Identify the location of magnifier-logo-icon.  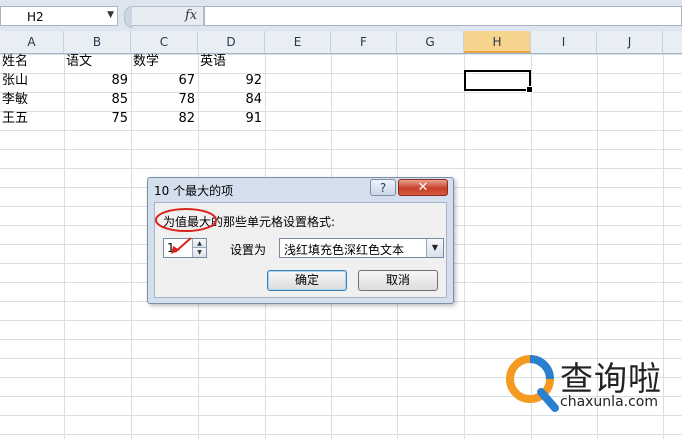
(532, 383).